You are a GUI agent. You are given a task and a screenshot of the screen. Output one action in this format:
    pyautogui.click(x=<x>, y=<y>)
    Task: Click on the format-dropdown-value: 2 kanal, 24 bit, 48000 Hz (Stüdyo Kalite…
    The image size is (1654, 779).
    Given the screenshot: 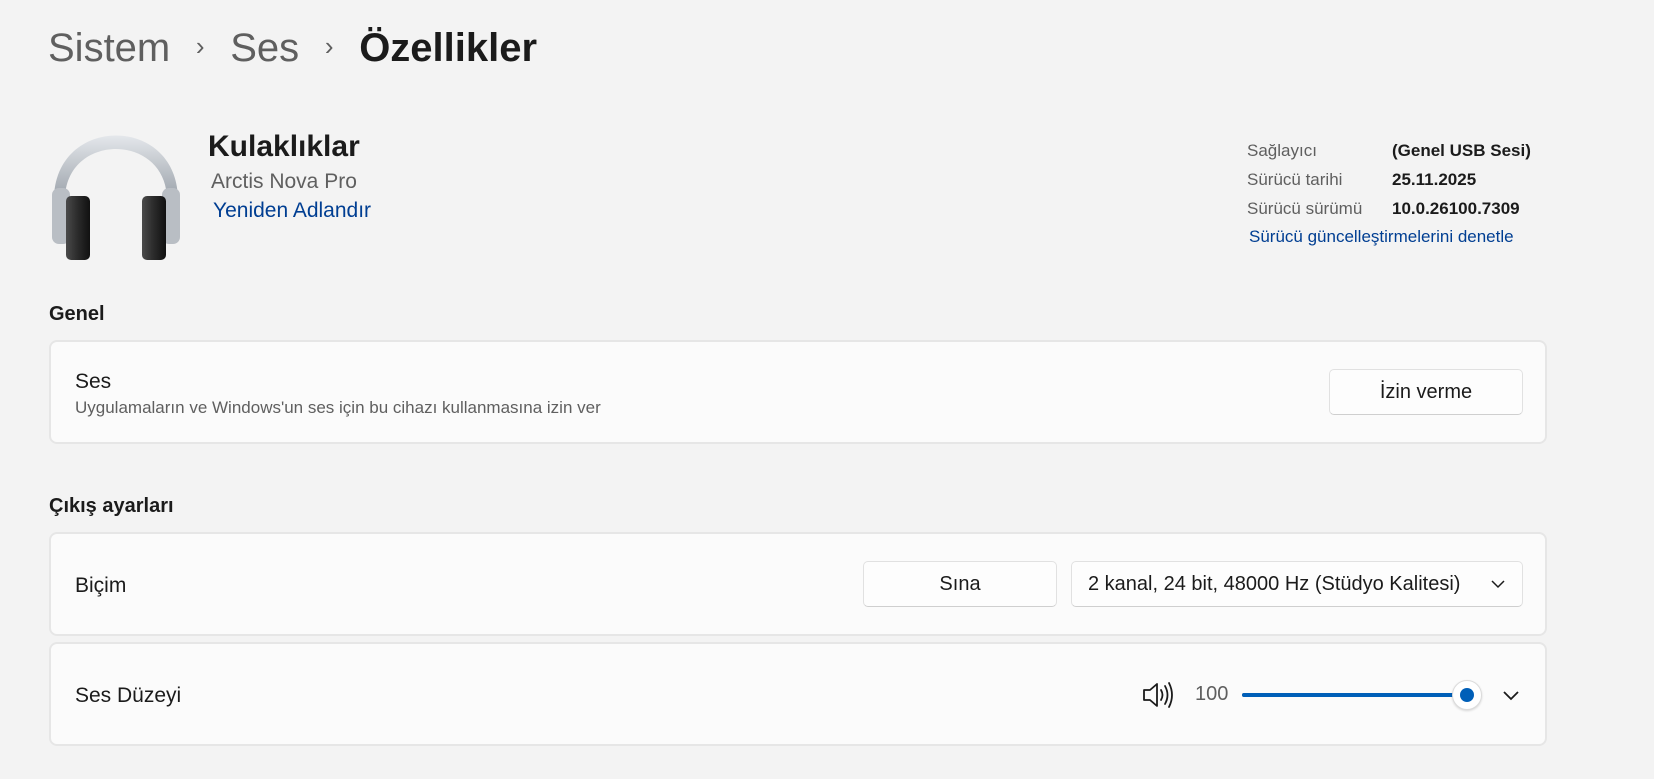 What is the action you would take?
    pyautogui.click(x=1274, y=583)
    